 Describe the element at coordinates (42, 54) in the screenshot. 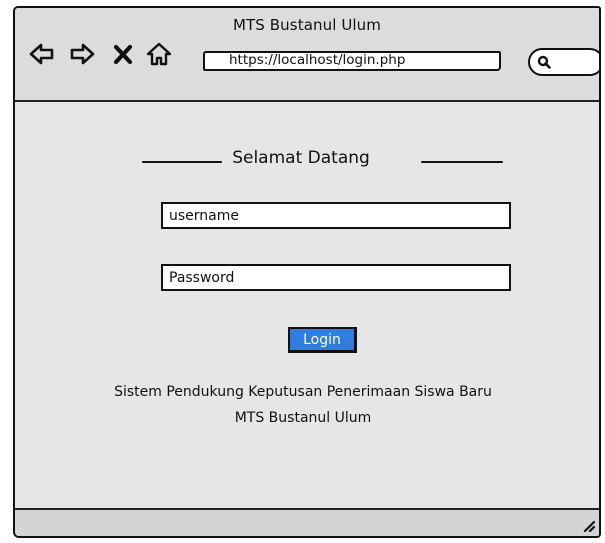

I see `back-arrow-icon` at that location.